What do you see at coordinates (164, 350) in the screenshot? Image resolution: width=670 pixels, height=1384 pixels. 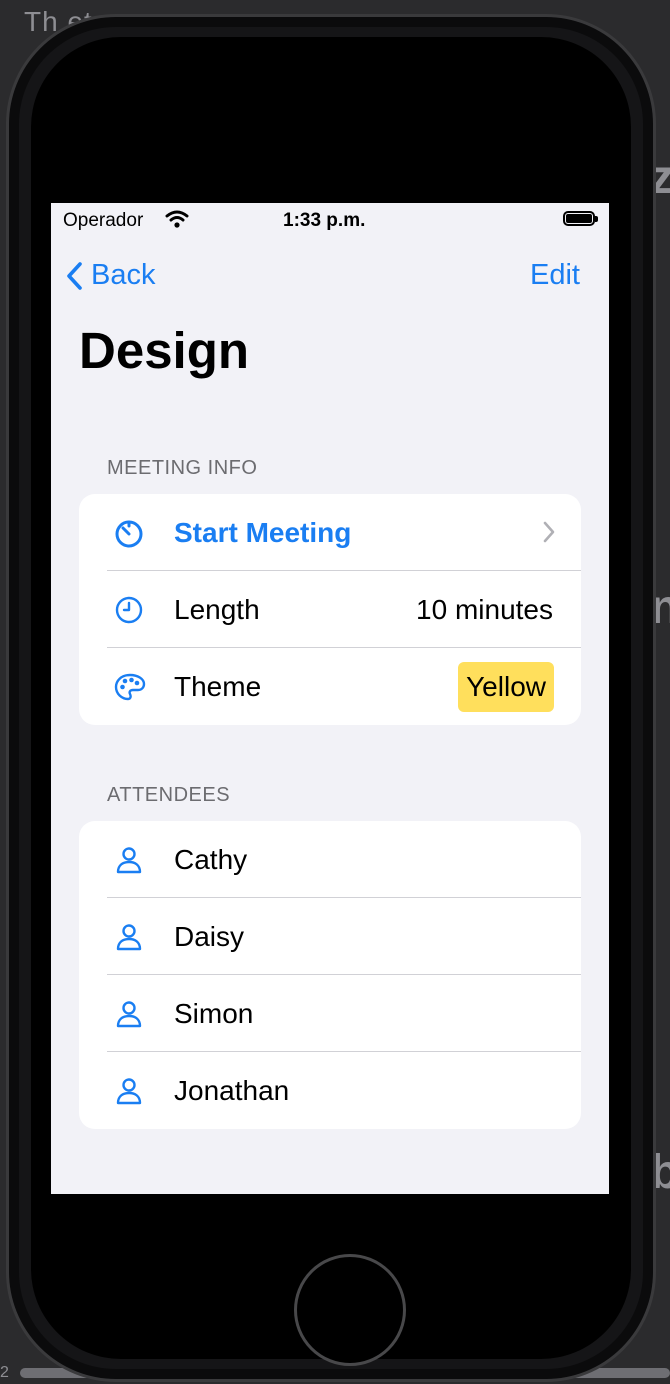 I see `page-title: Design` at bounding box center [164, 350].